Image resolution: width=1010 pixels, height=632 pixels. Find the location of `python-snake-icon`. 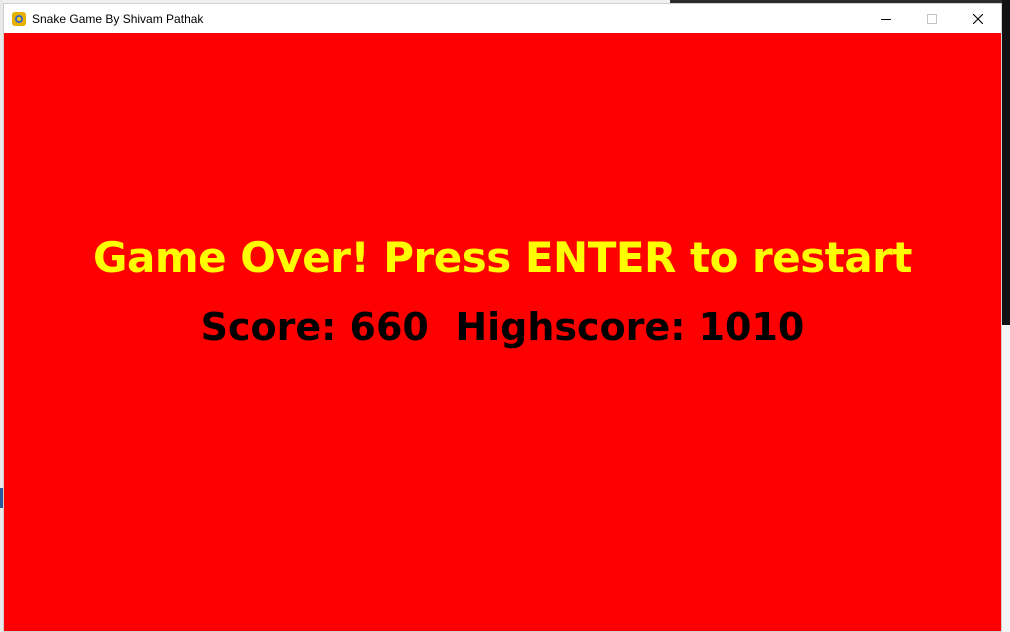

python-snake-icon is located at coordinates (19, 18).